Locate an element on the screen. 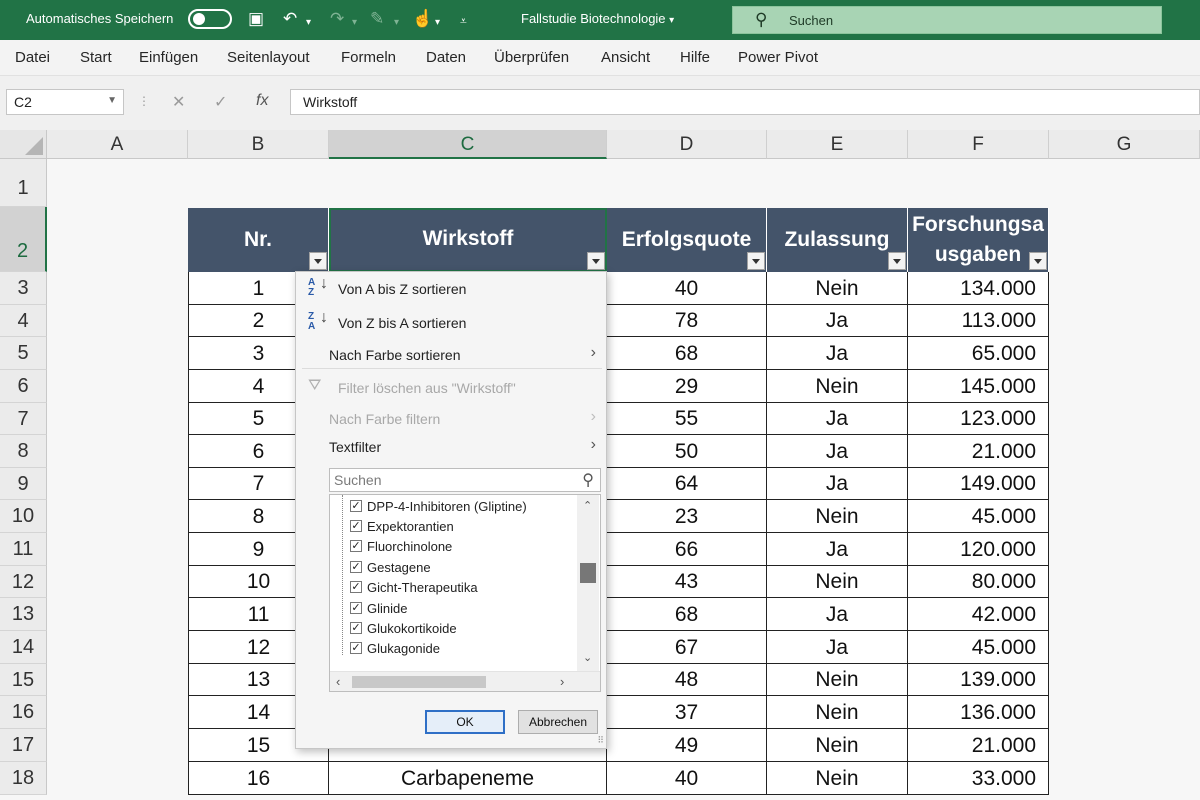  filter-button-forschungsausgaben is located at coordinates (1038, 261).